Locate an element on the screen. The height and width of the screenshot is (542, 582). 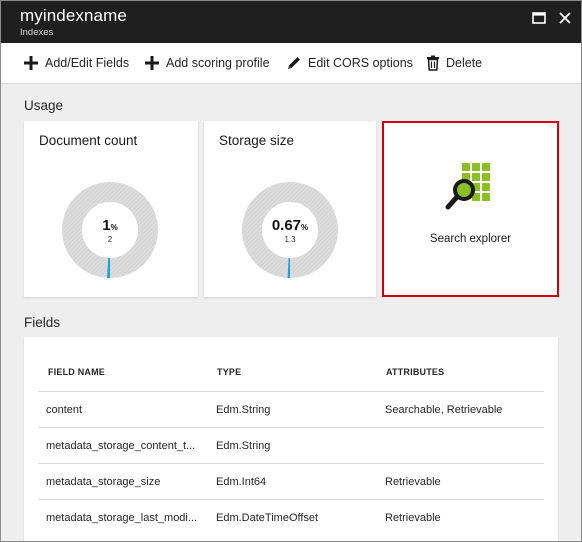
add-scoring-profile-label: Add scoring profile is located at coordinates (218, 63).